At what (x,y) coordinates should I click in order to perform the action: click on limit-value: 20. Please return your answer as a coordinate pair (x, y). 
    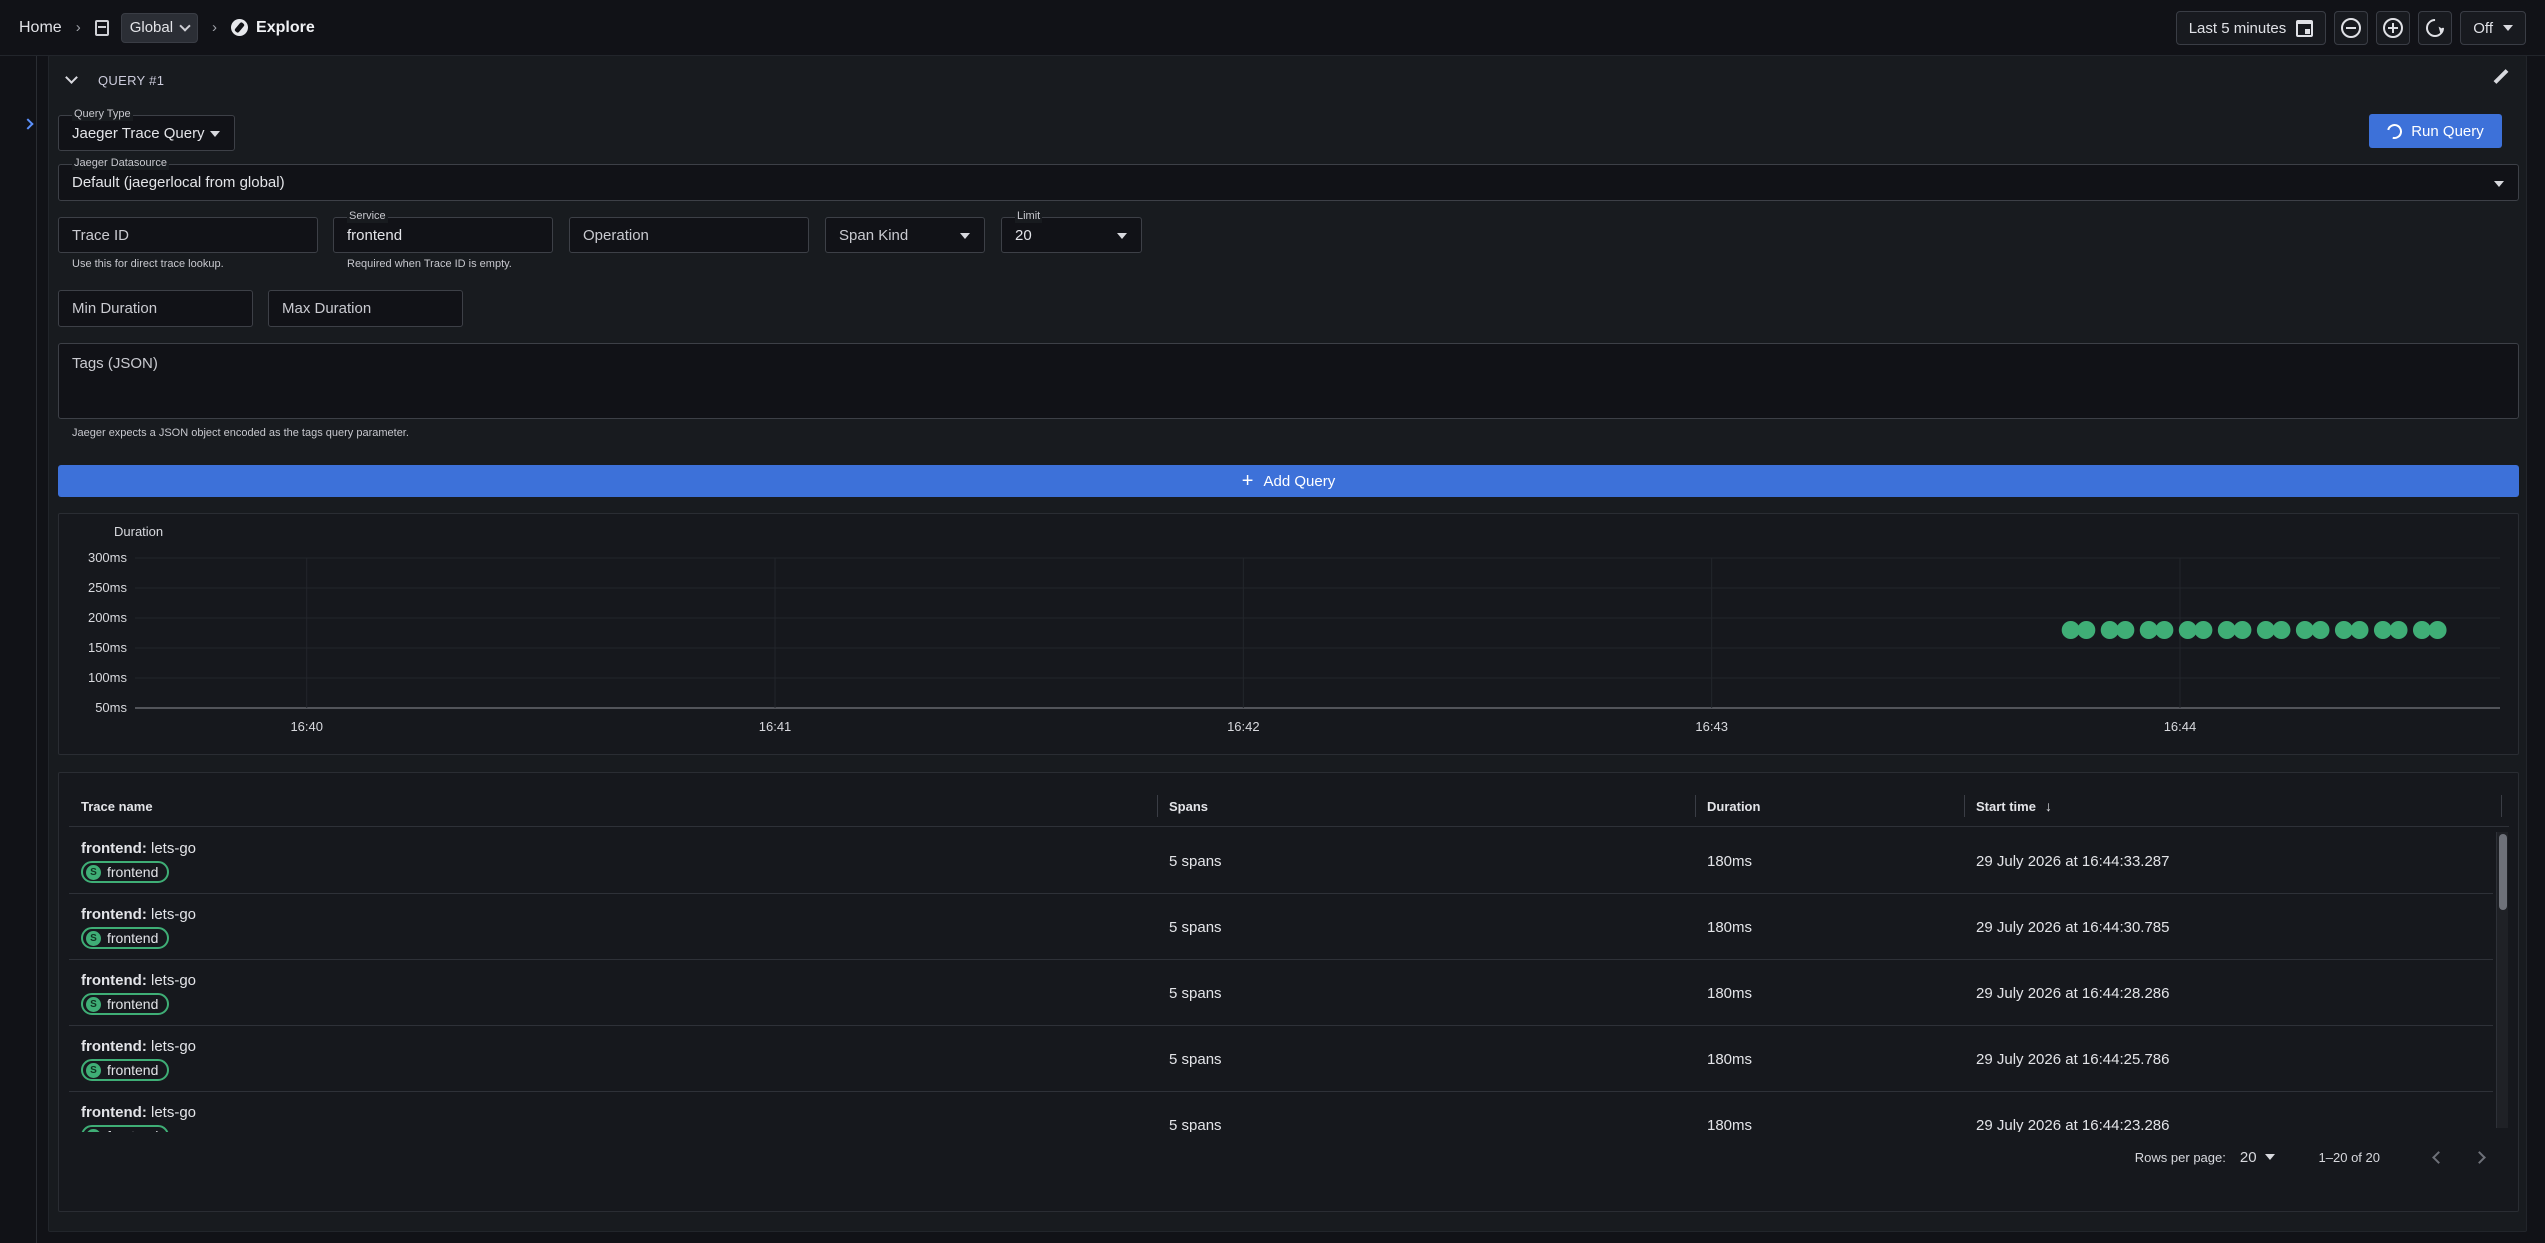
    Looking at the image, I should click on (1023, 235).